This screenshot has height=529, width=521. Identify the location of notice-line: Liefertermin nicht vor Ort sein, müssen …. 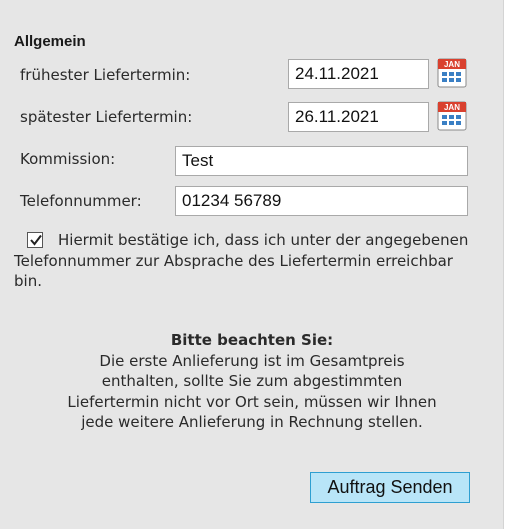
(252, 401).